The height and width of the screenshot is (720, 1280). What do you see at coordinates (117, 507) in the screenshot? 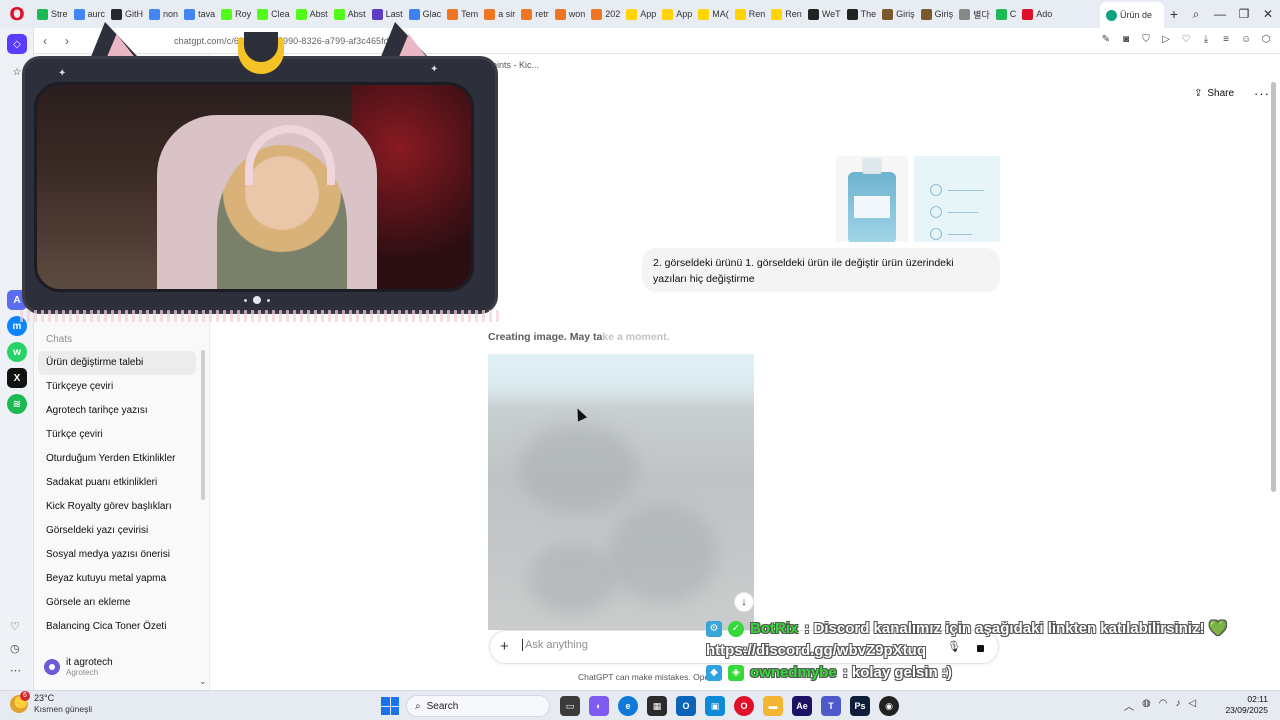
I see `sidebar-chat-item: Kick Royalty görev başlıkları` at bounding box center [117, 507].